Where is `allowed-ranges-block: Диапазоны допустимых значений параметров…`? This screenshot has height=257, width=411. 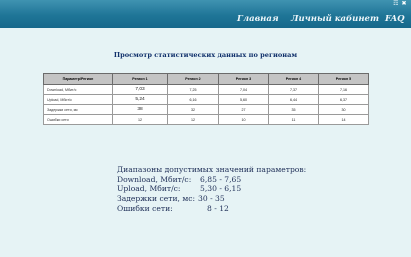
allowed-ranges-block: Диапазоны допустимых значений параметров… is located at coordinates (211, 189).